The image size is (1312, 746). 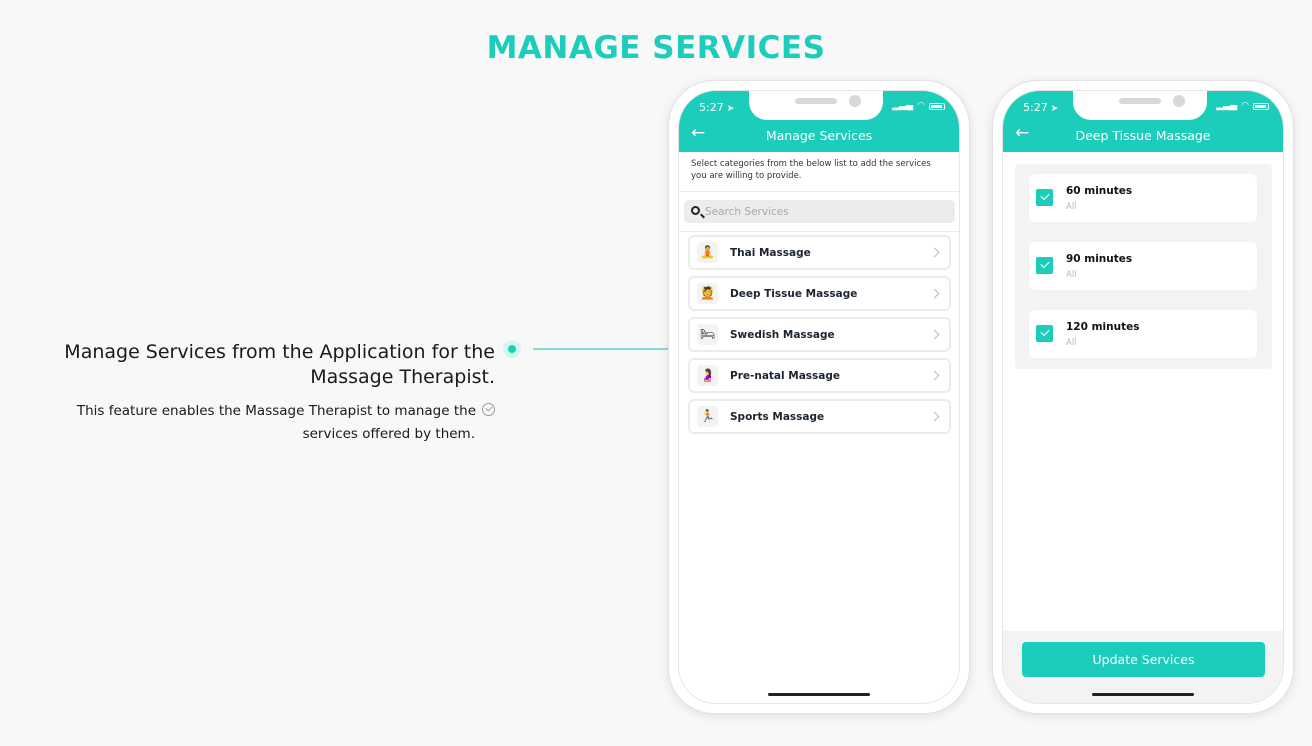 I want to click on search-input, so click(x=826, y=211).